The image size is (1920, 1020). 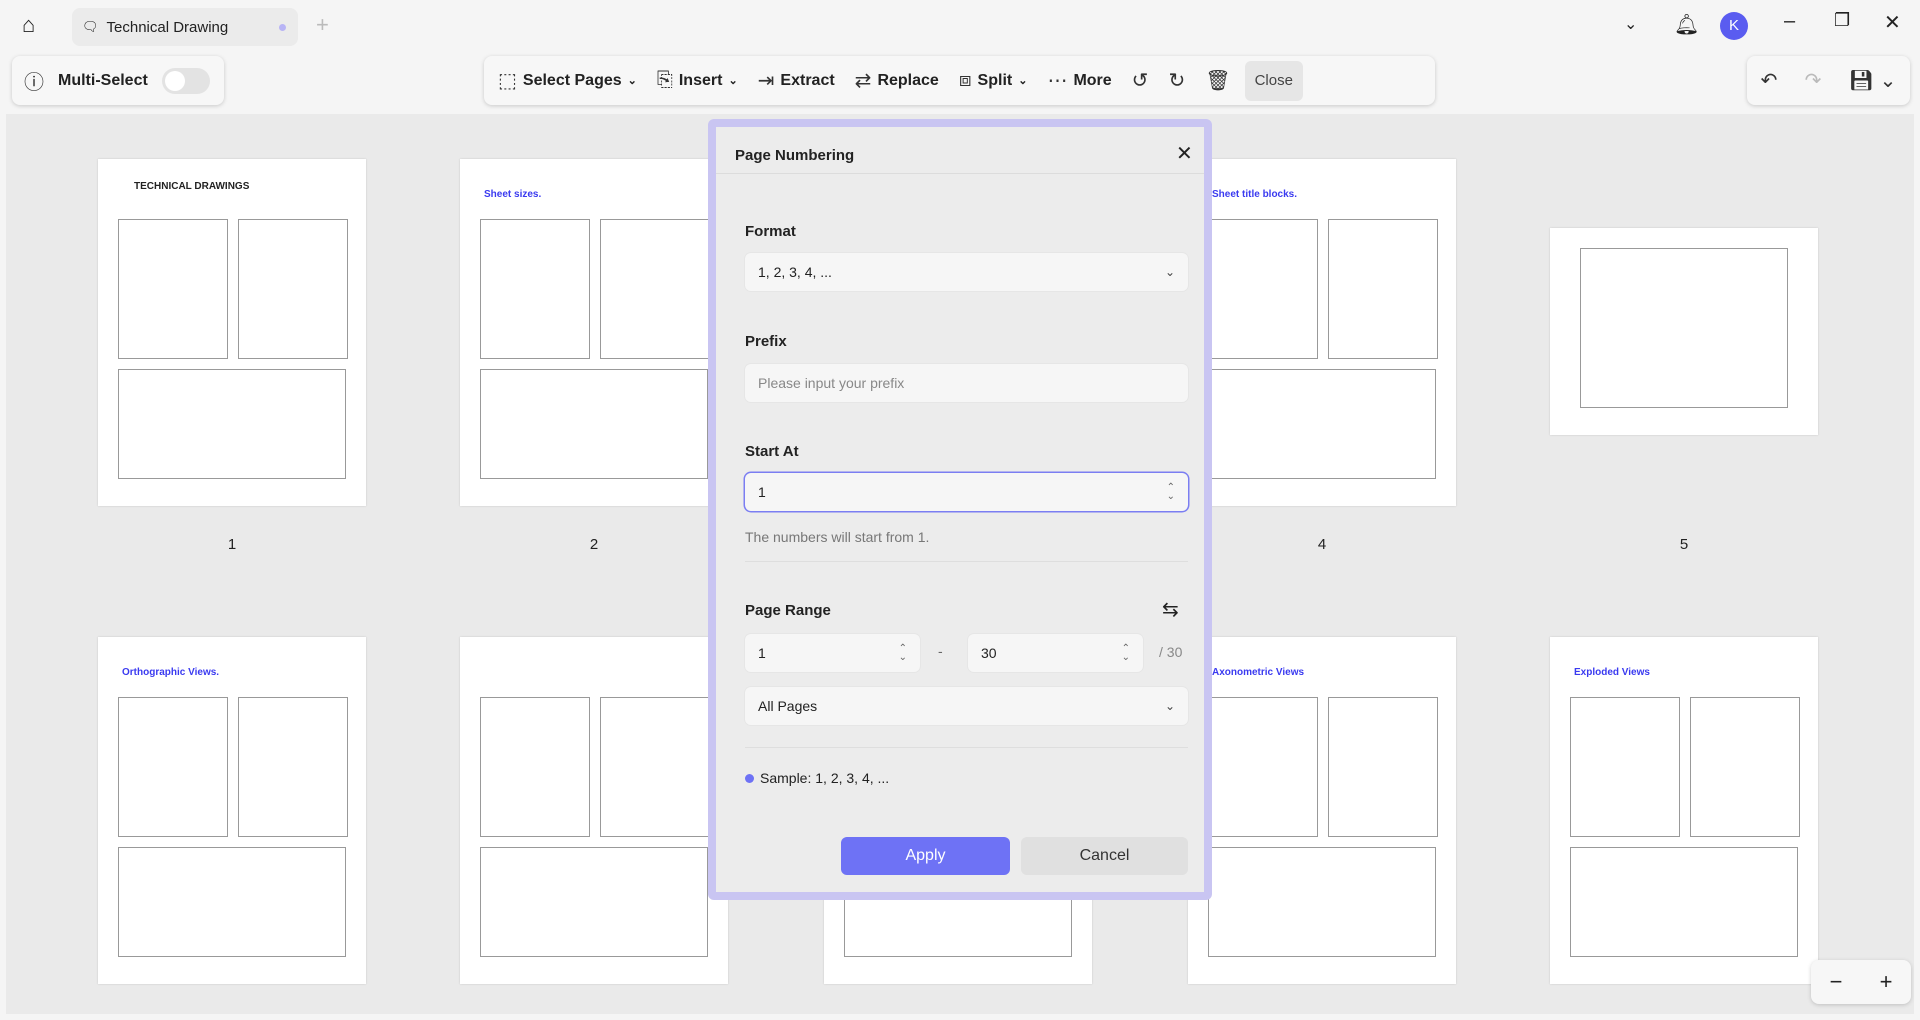 I want to click on replace-button: ⇄ Replace, so click(x=897, y=81).